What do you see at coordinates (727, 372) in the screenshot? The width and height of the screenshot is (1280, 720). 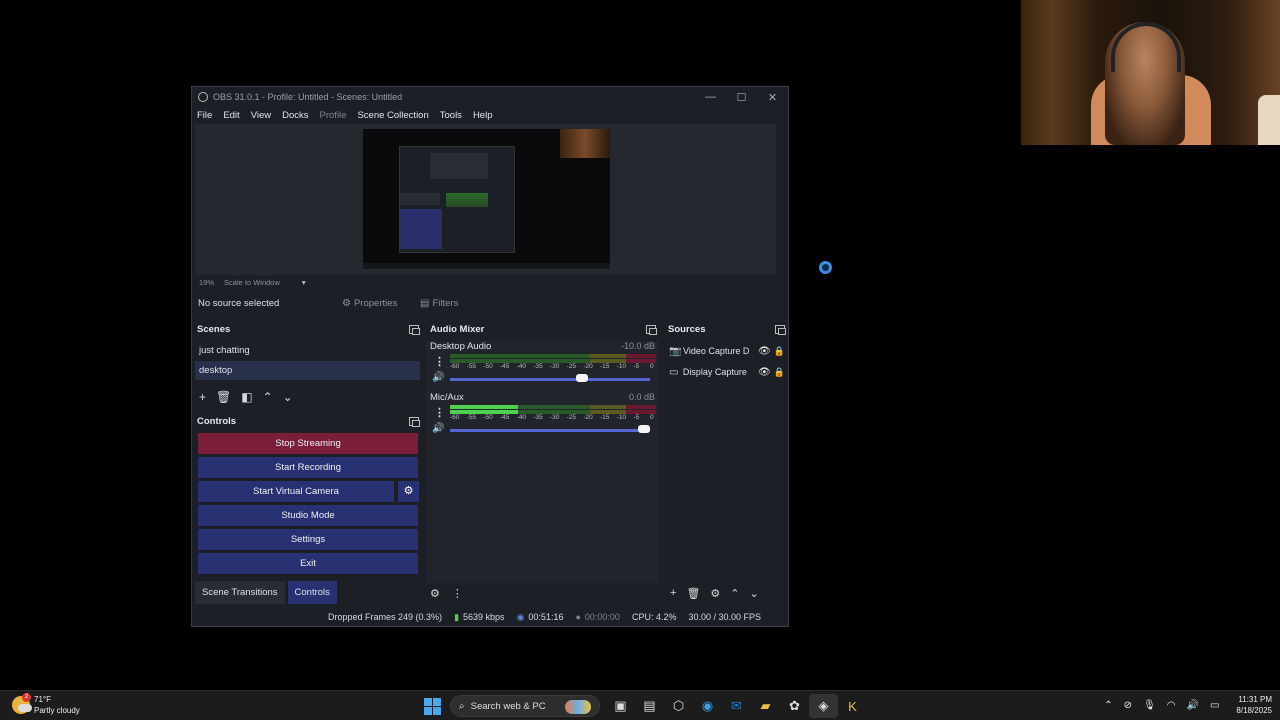 I see `source-item-display-capture: ▭ Display Capture 👁 🔒` at bounding box center [727, 372].